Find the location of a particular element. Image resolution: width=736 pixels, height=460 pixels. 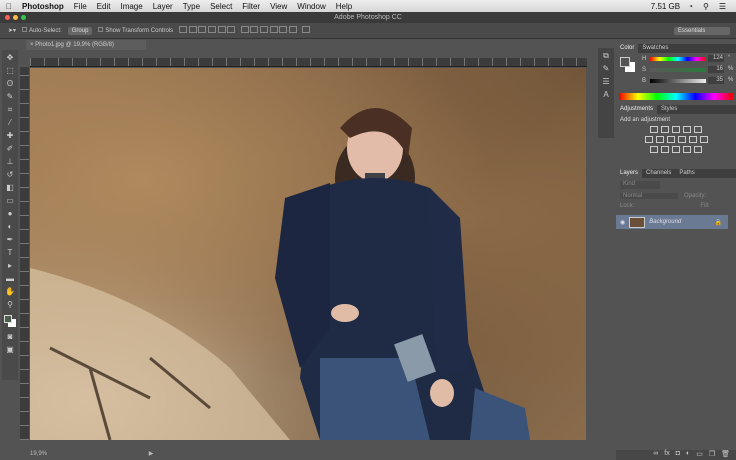

title-bar: Adobe Photoshop CC is located at coordinates (368, 17).